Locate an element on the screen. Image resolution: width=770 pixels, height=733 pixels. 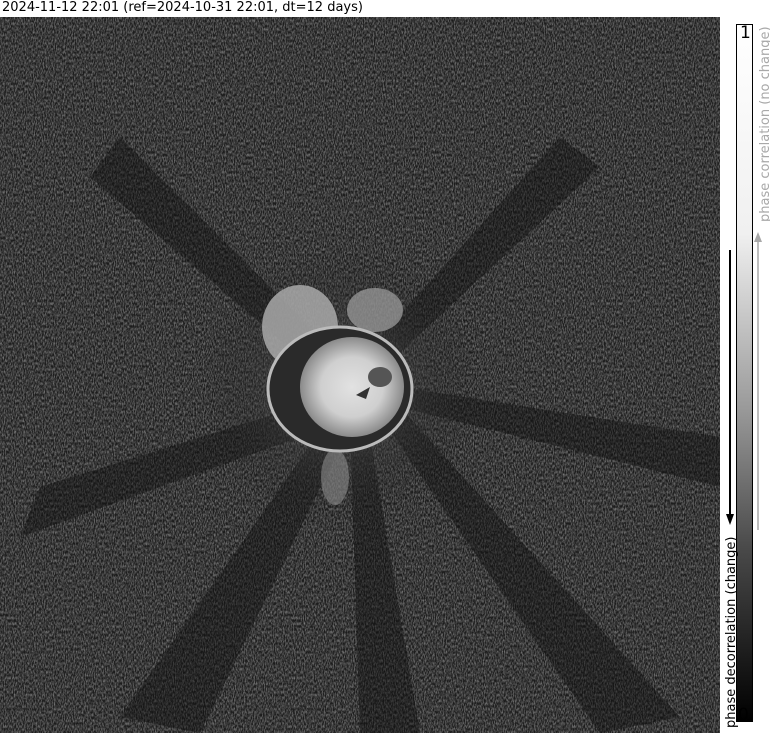
bright-patch-s is located at coordinates (335, 477).